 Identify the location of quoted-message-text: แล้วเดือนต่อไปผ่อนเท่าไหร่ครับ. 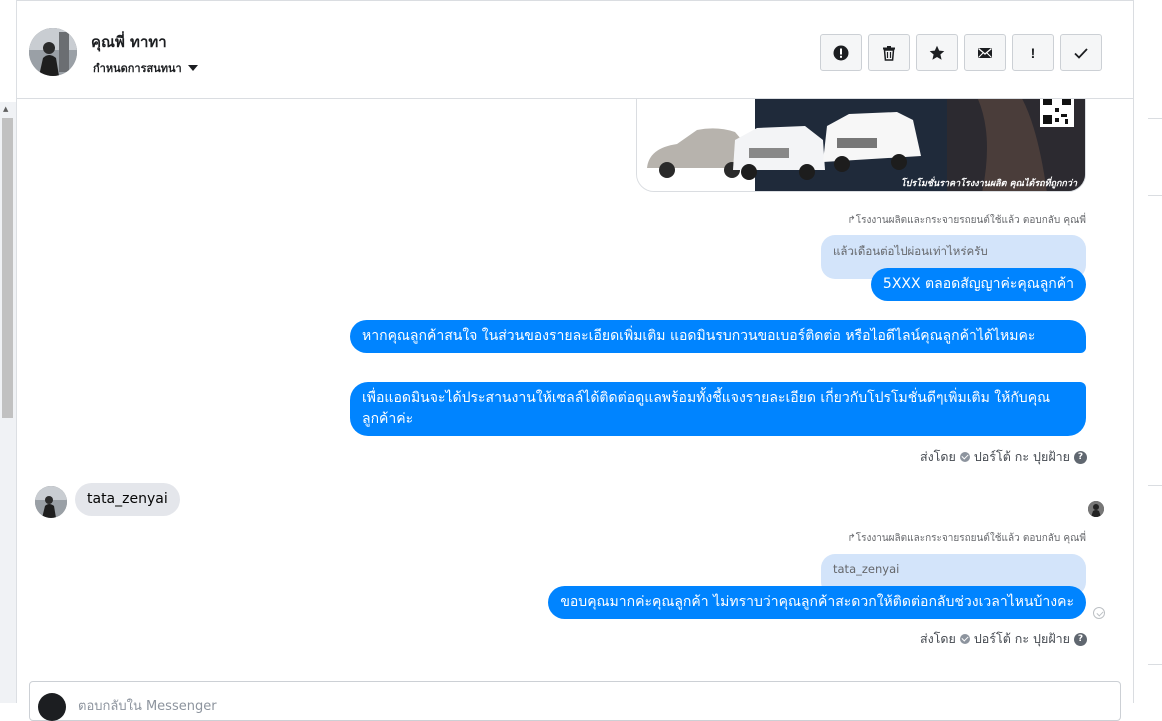
(910, 251).